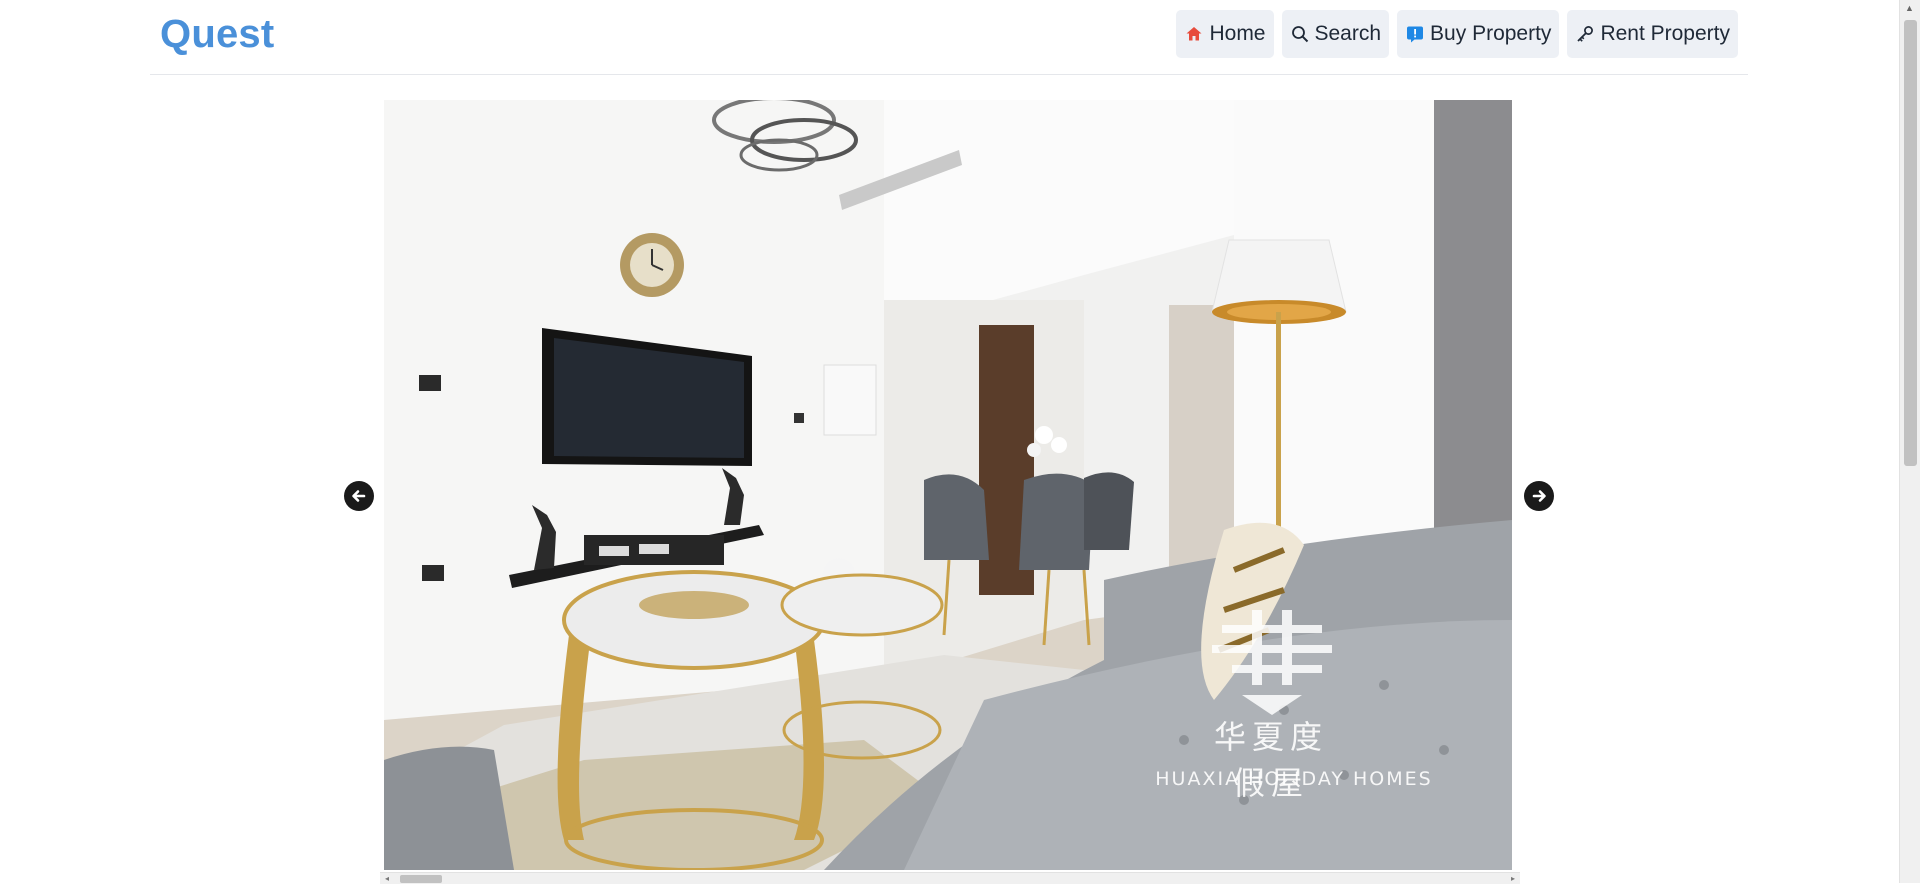  Describe the element at coordinates (1194, 34) in the screenshot. I see `home-icon` at that location.